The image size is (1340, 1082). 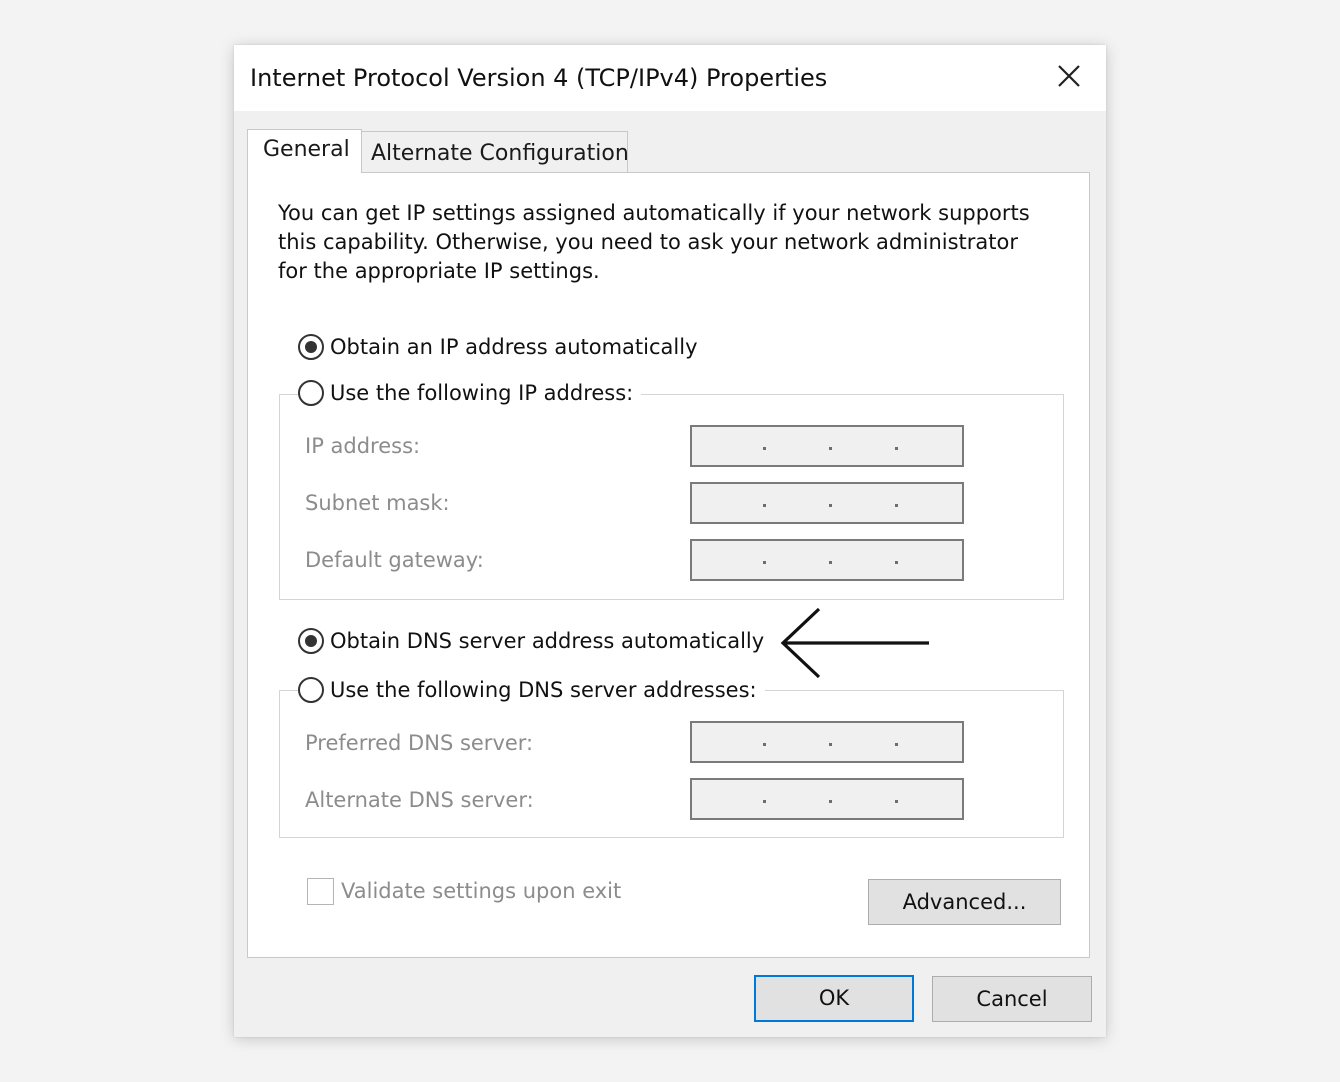 I want to click on ip-address-label: IP address:, so click(x=363, y=446).